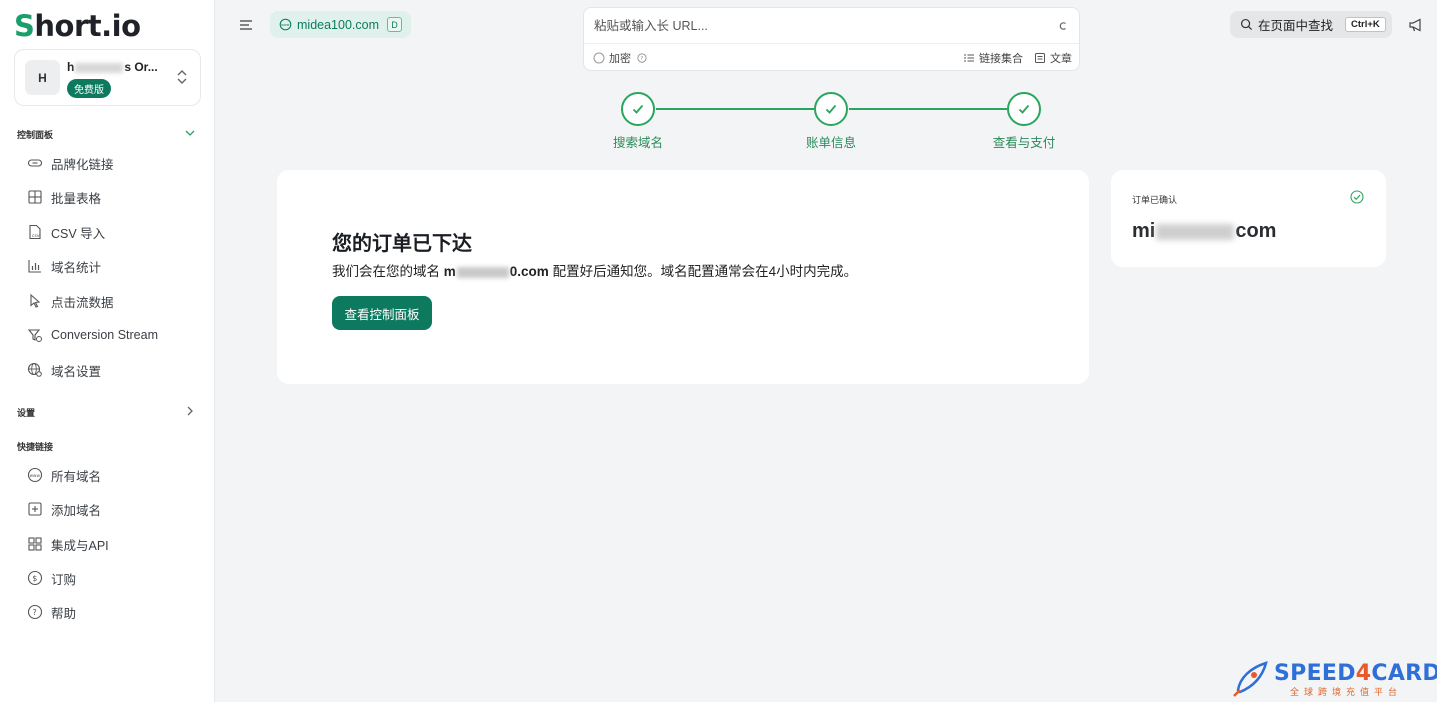 Image resolution: width=1437 pixels, height=702 pixels. What do you see at coordinates (1311, 24) in the screenshot?
I see `page-search-button: 在页面中查找 Ctrl+K` at bounding box center [1311, 24].